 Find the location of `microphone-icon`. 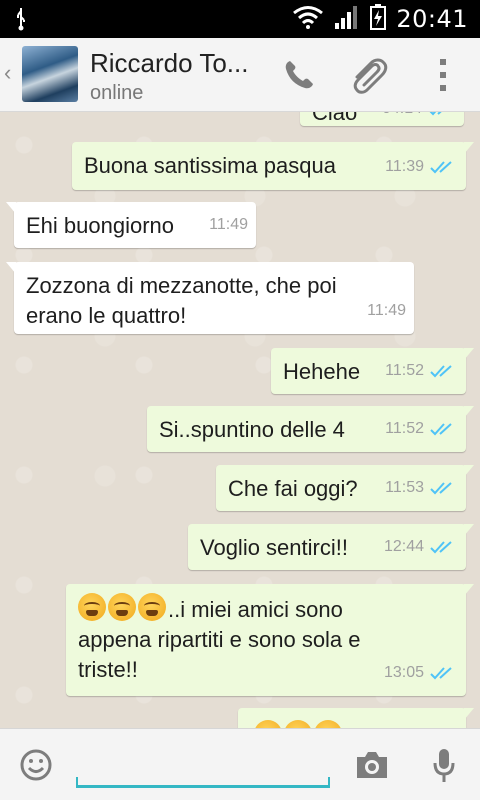

microphone-icon is located at coordinates (444, 765).